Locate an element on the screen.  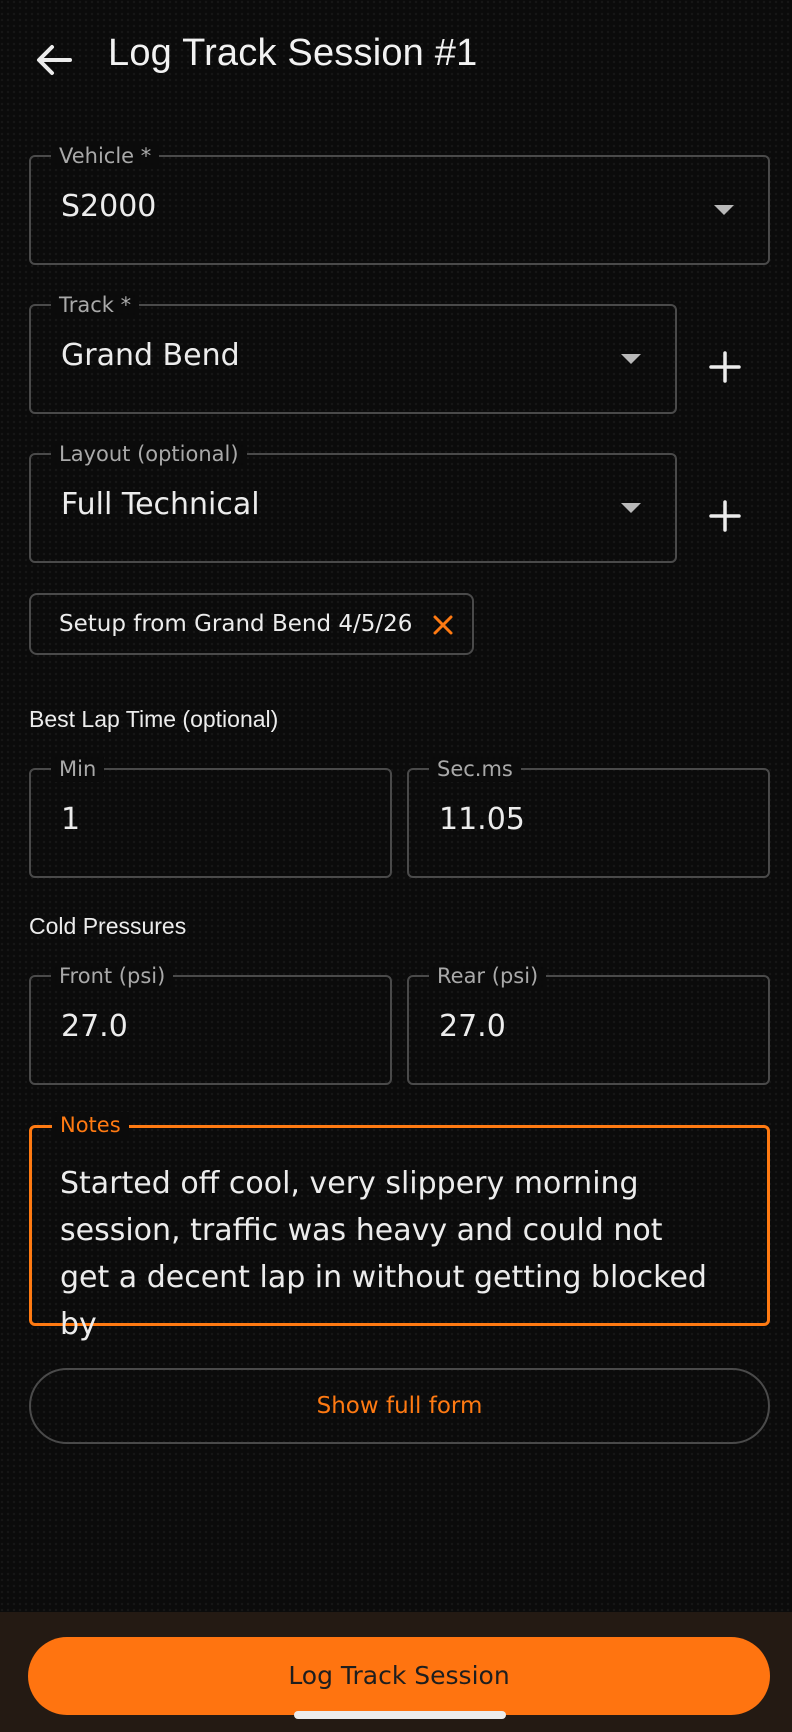
rear-psi-input: Rear (psi) 27.0 is located at coordinates (588, 1024).